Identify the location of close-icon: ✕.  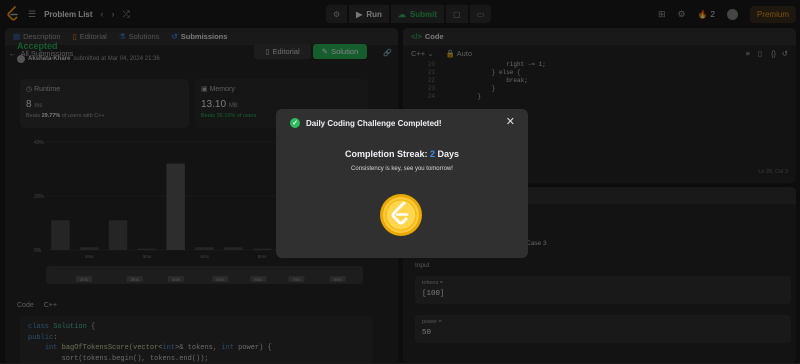
(510, 121).